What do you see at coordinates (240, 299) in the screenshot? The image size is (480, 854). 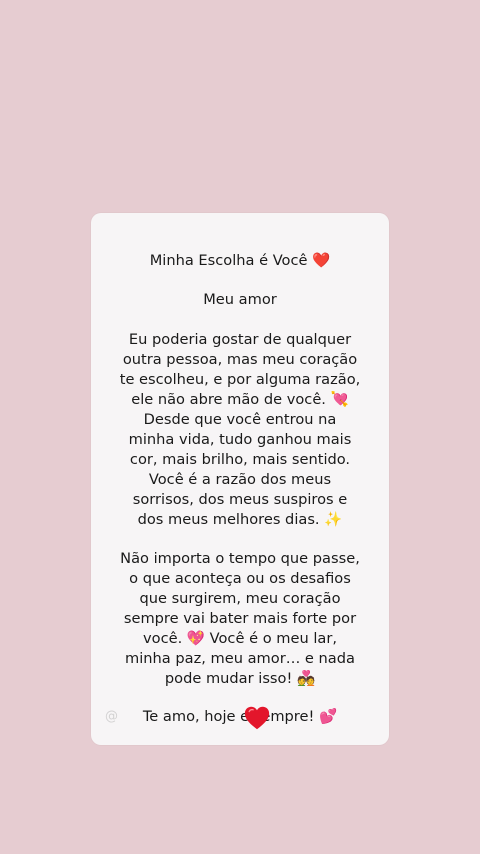 I see `note-greeting: Meu amor` at bounding box center [240, 299].